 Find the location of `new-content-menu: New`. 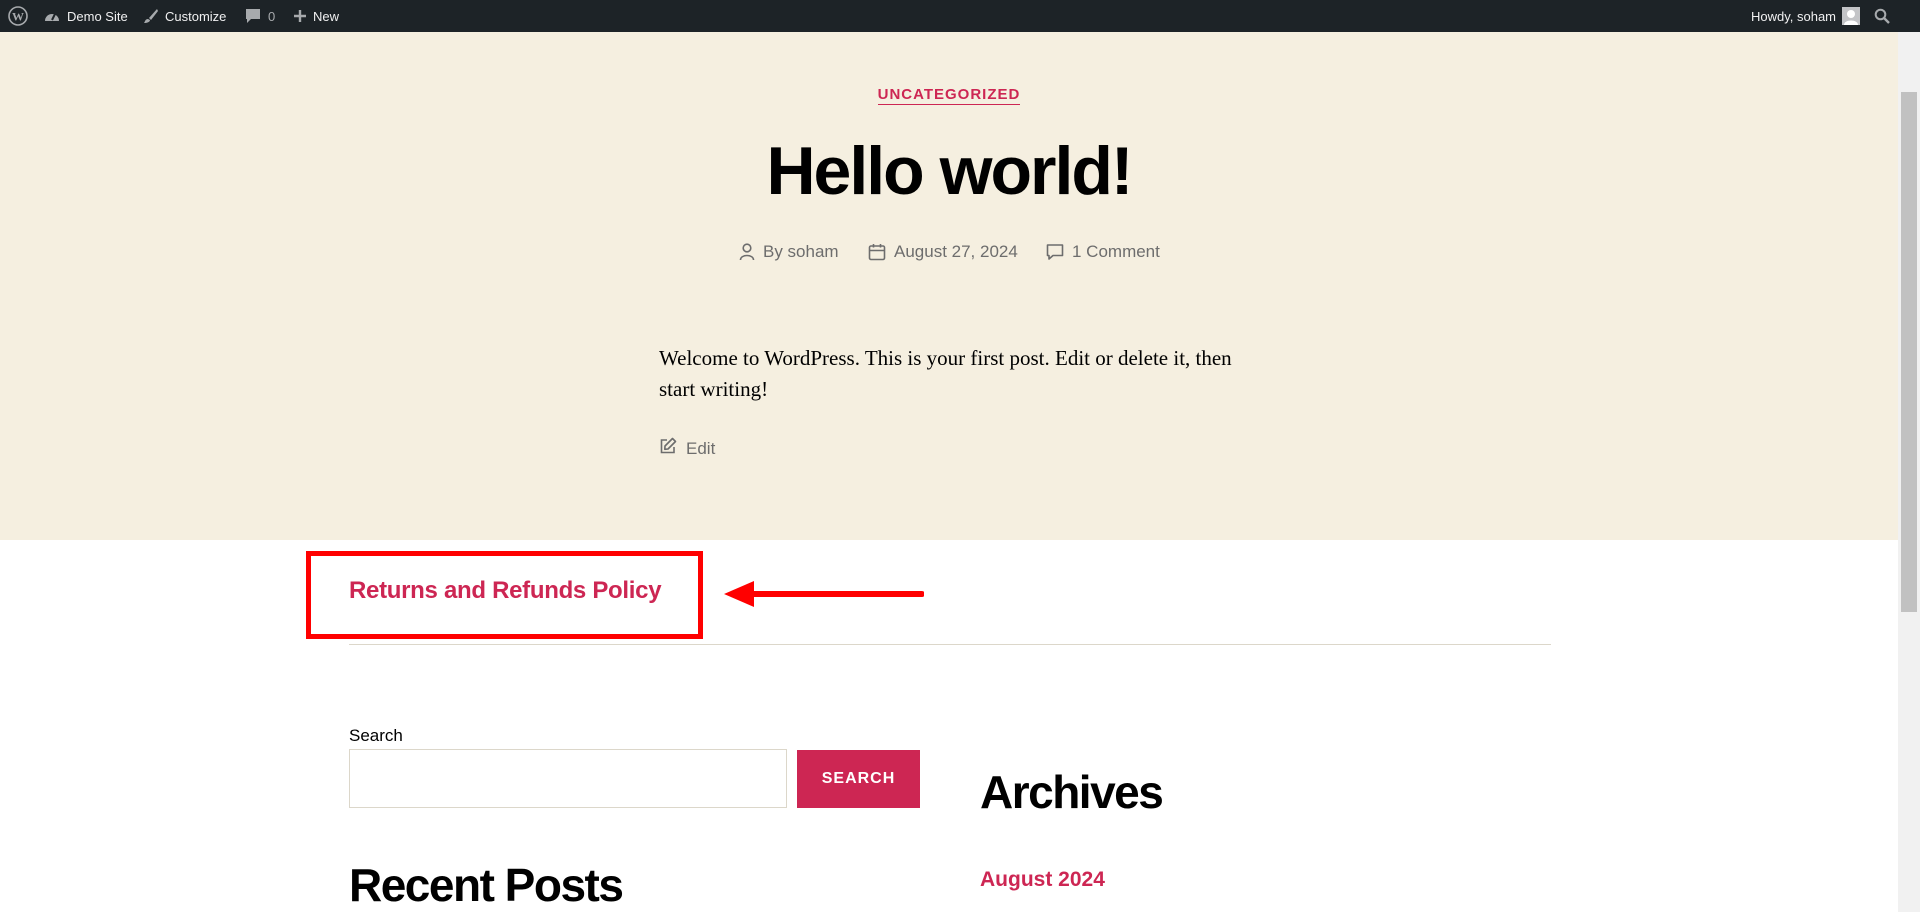

new-content-menu: New is located at coordinates (316, 16).